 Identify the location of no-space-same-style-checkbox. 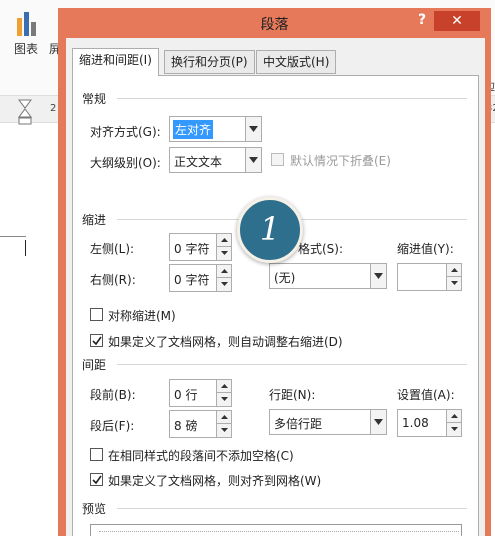
(96, 454).